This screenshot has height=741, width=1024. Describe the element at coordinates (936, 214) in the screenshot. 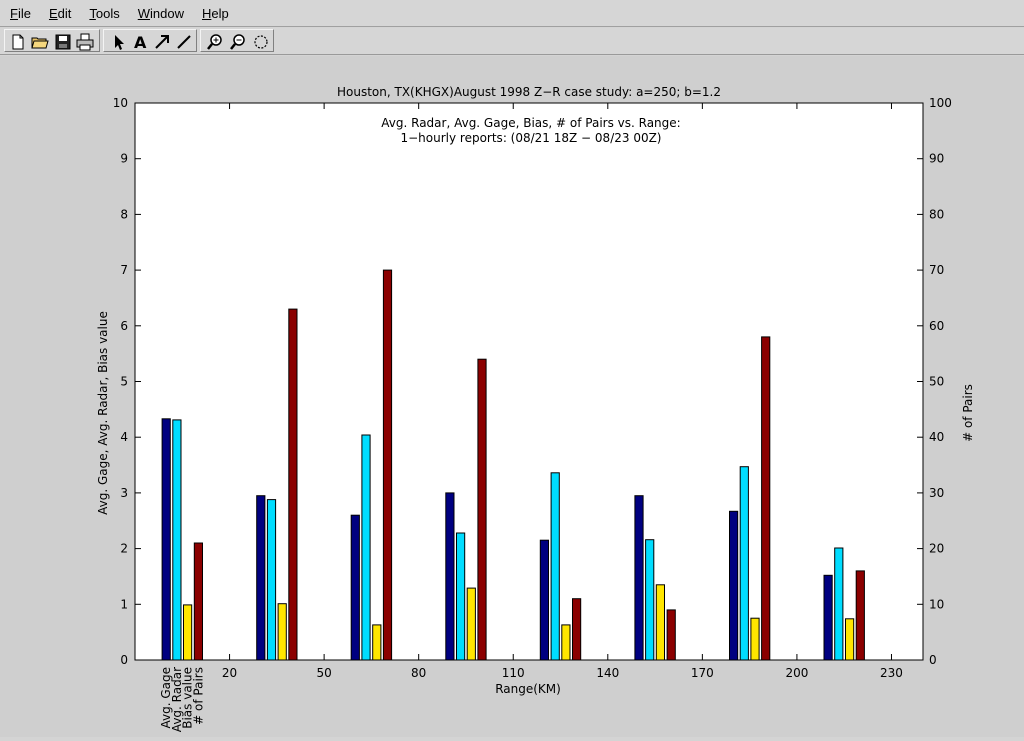

I see `right-tick-label: 80` at that location.